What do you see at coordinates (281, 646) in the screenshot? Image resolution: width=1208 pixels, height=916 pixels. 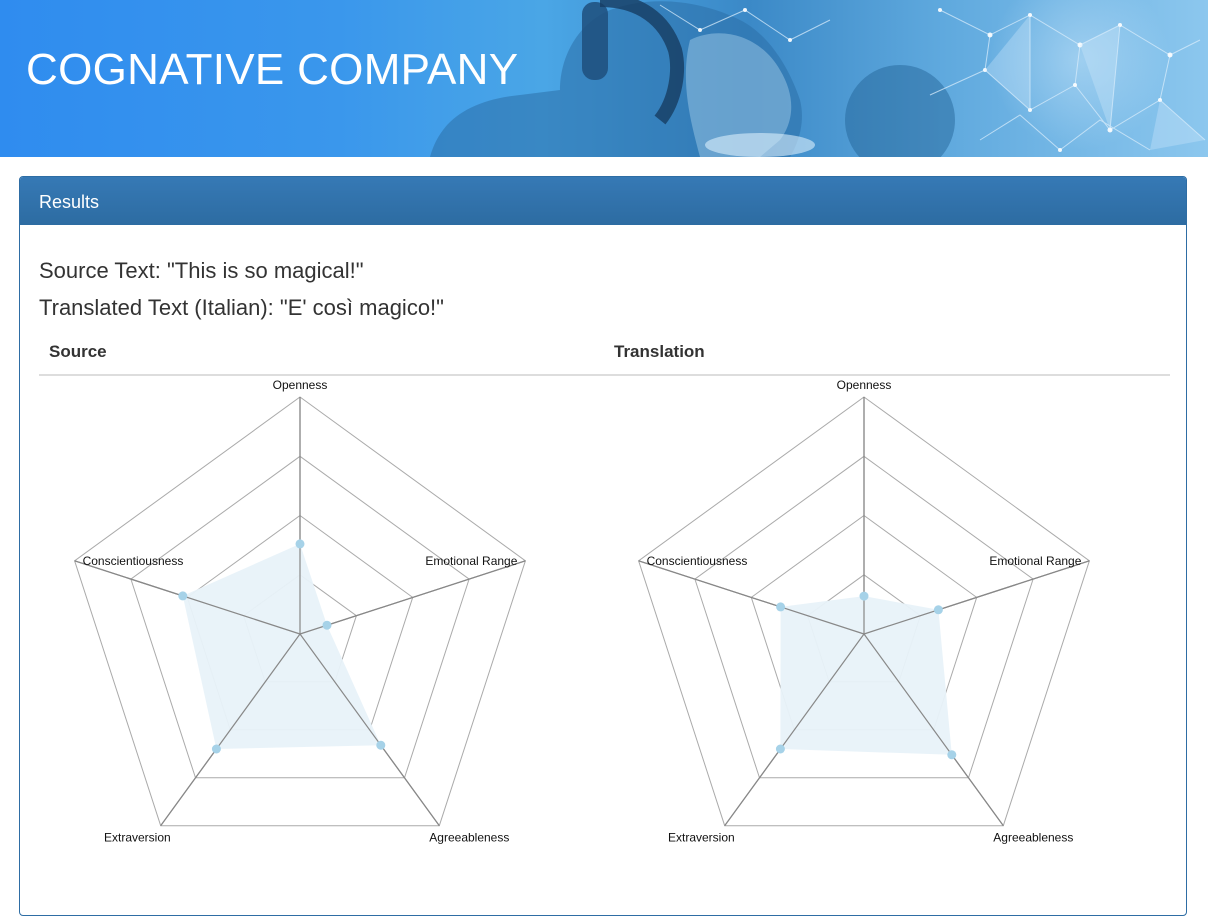 I see `source-data-area` at bounding box center [281, 646].